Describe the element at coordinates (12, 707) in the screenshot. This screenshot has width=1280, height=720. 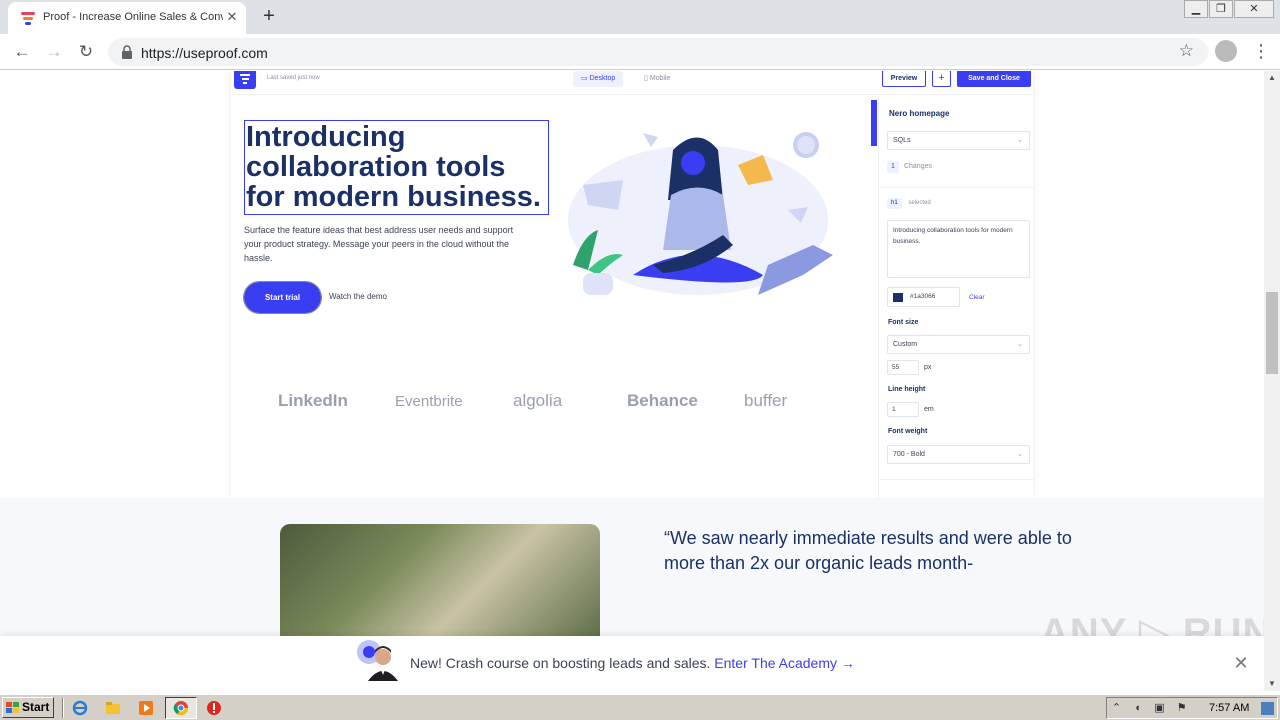
I see `windows-flag-icon` at that location.